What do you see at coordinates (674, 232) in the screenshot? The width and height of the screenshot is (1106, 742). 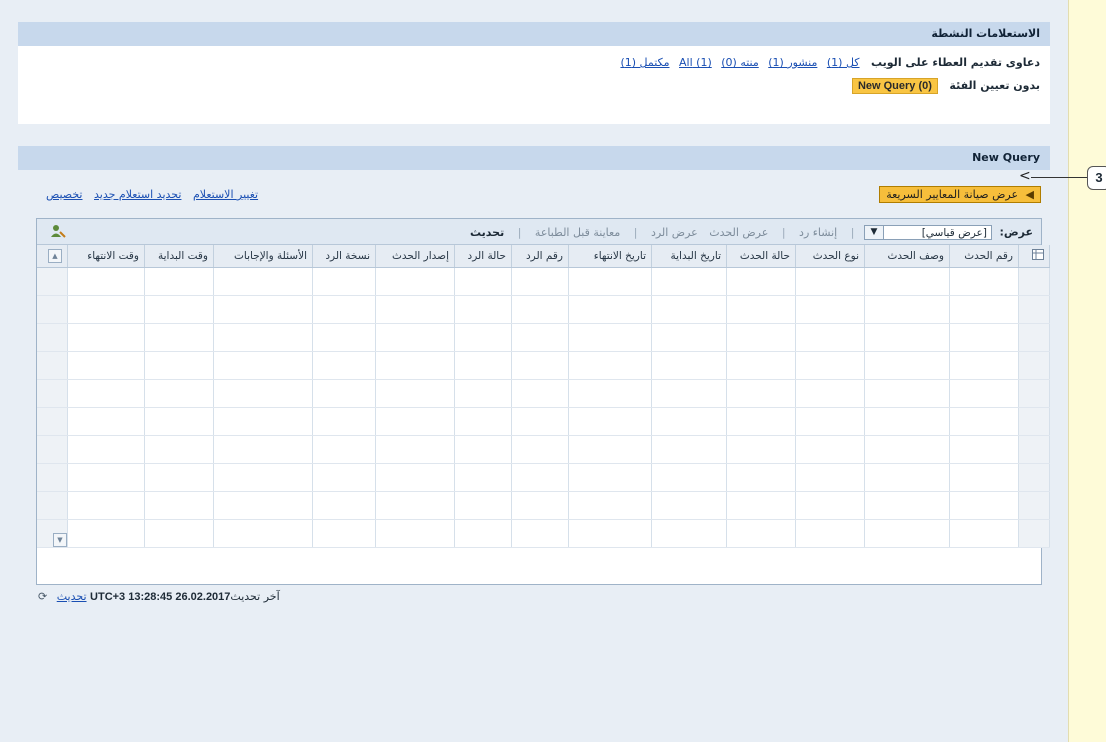 I see `display-response-button: عرض الرد` at bounding box center [674, 232].